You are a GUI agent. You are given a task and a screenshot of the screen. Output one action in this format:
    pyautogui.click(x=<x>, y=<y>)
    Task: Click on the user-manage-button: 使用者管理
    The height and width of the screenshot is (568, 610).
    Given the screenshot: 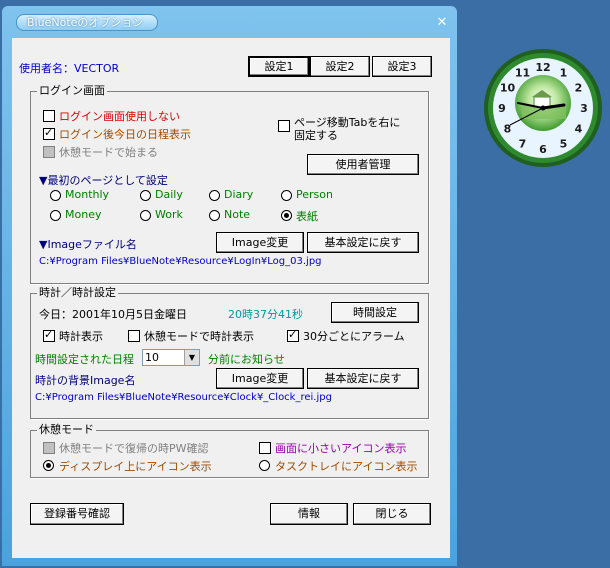 What is the action you would take?
    pyautogui.click(x=363, y=164)
    